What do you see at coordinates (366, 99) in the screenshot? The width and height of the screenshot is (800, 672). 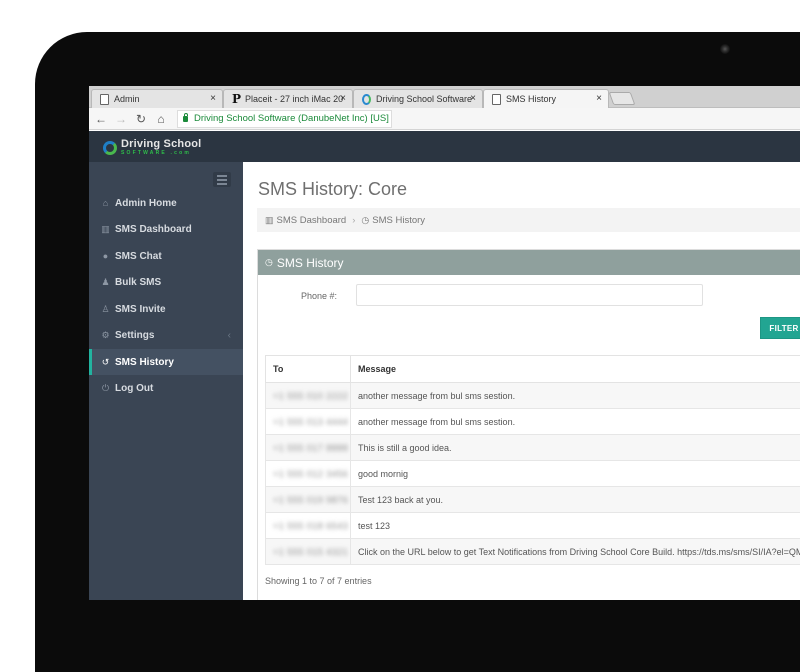 I see `driving-school-logo-icon` at bounding box center [366, 99].